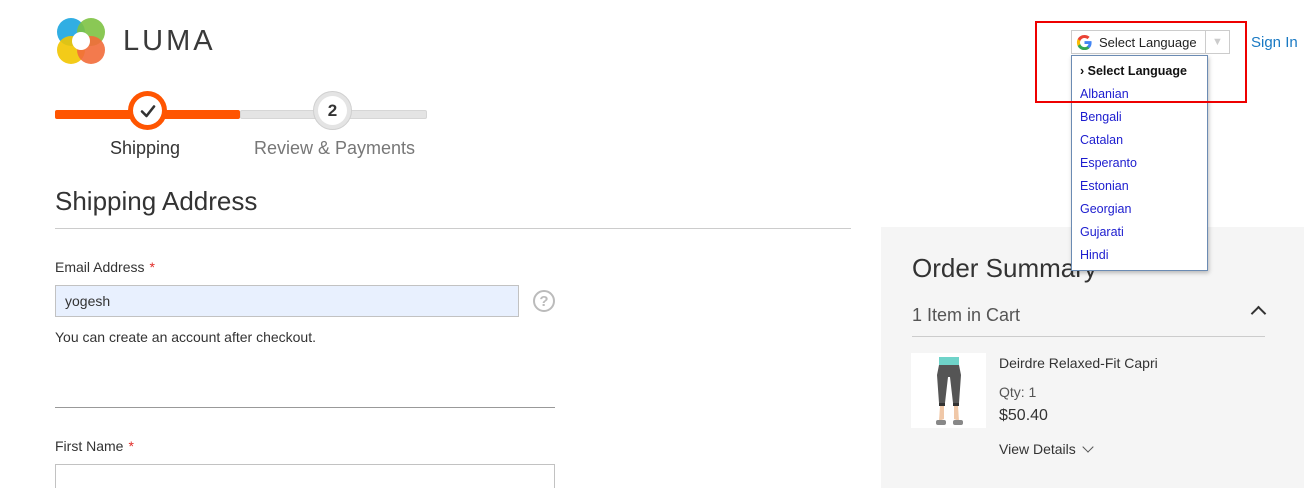 Image resolution: width=1304 pixels, height=488 pixels. I want to click on checkmark-icon, so click(147, 110).